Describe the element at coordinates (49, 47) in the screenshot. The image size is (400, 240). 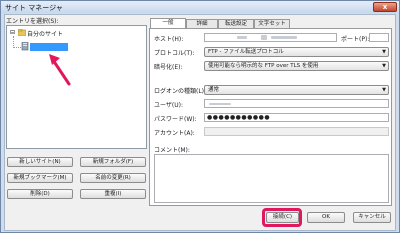
I see `selected-site-item` at that location.